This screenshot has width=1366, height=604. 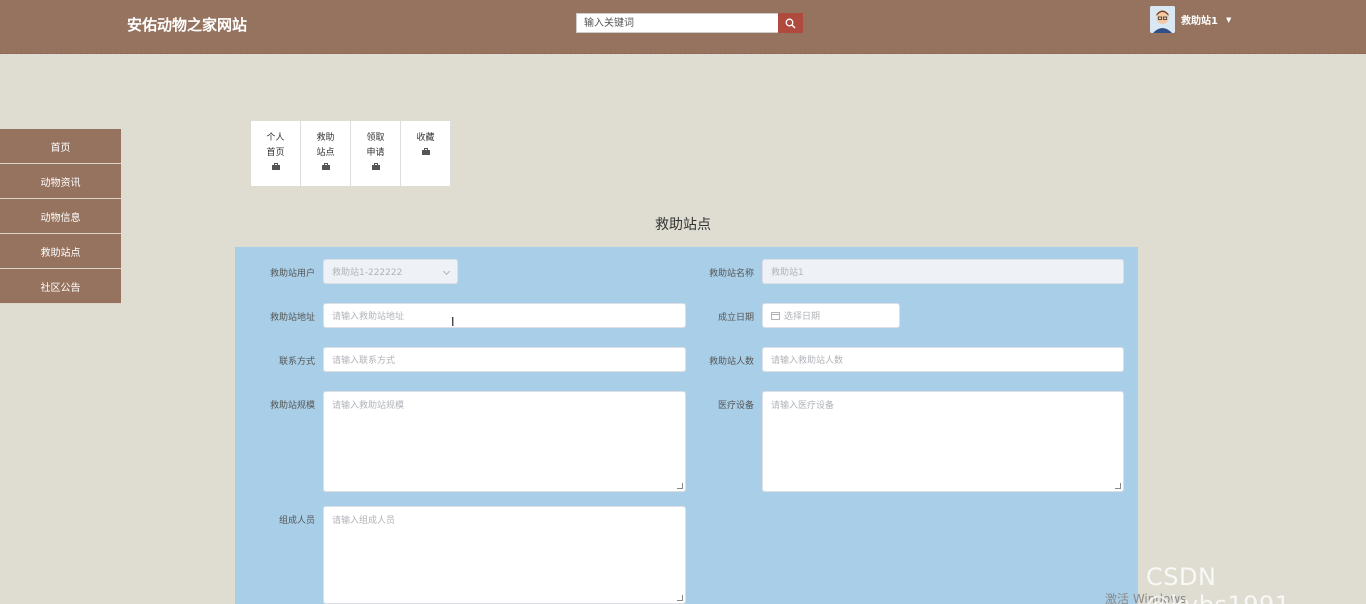 What do you see at coordinates (453, 322) in the screenshot?
I see `text-cursor-icon: I` at bounding box center [453, 322].